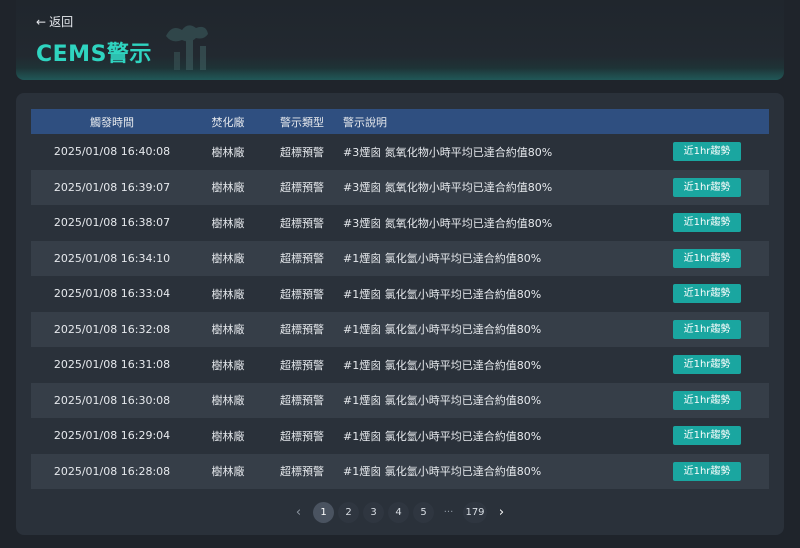 Image resolution: width=800 pixels, height=548 pixels. I want to click on column-header-factory: 焚化廠, so click(228, 122).